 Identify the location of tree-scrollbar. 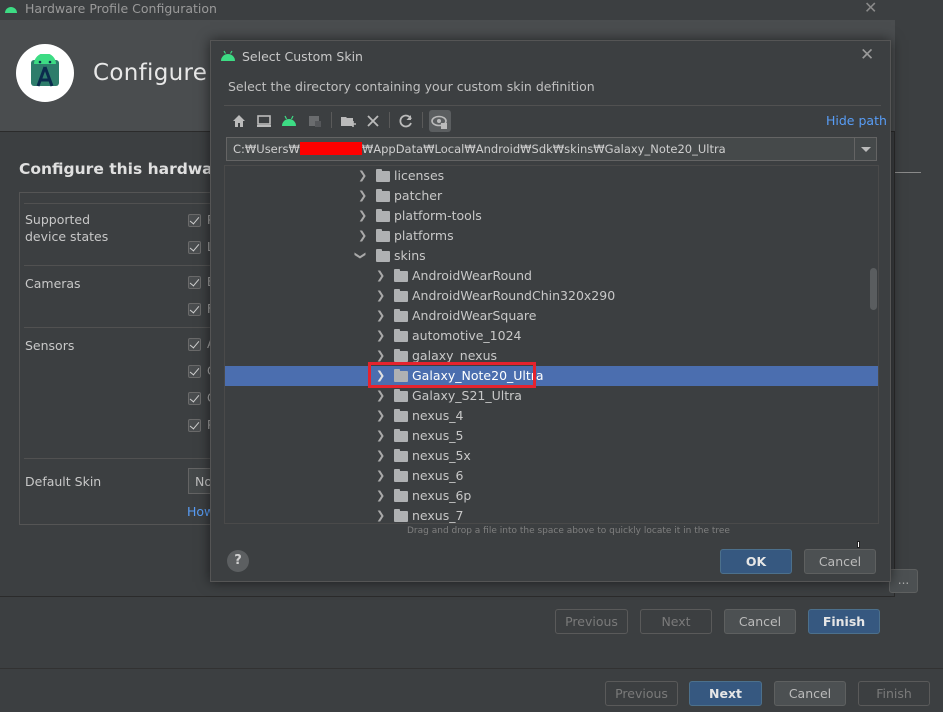
(873, 289).